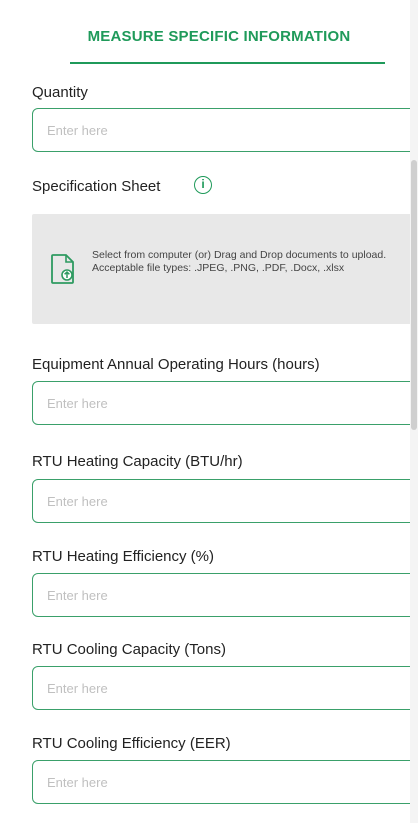 This screenshot has height=823, width=418. What do you see at coordinates (123, 556) in the screenshot?
I see `rtu-heating-efficiency-label: RTU Heating Efficiency (%)` at bounding box center [123, 556].